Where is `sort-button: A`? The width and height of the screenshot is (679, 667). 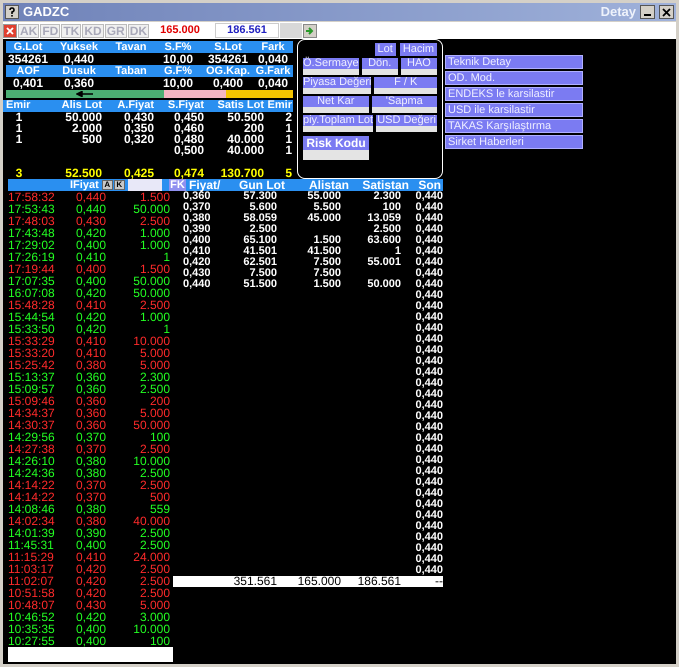
sort-button: A is located at coordinates (107, 185).